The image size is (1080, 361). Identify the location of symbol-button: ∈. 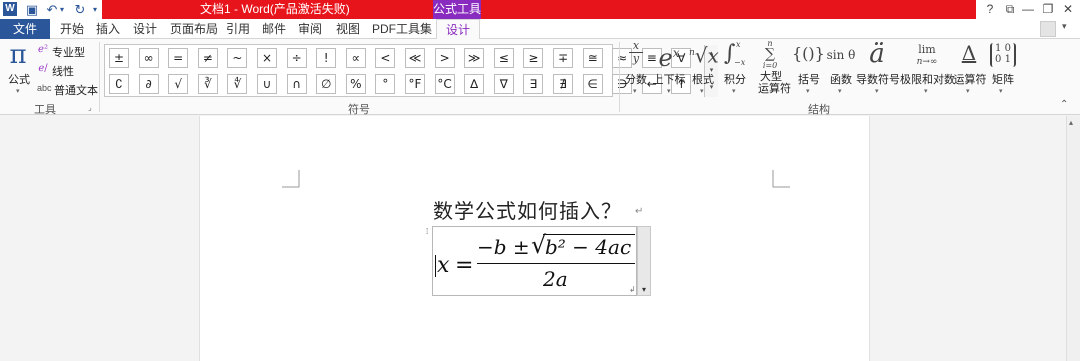
(592, 84).